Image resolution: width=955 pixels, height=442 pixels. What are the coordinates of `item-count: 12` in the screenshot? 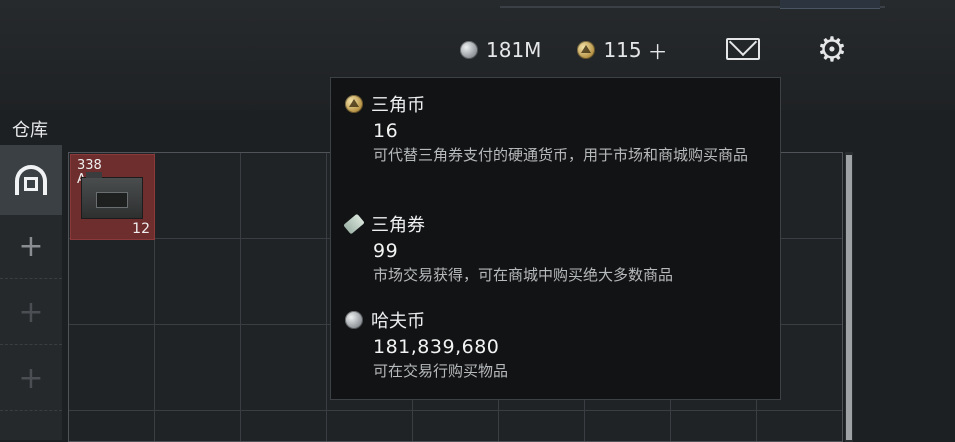 It's located at (141, 229).